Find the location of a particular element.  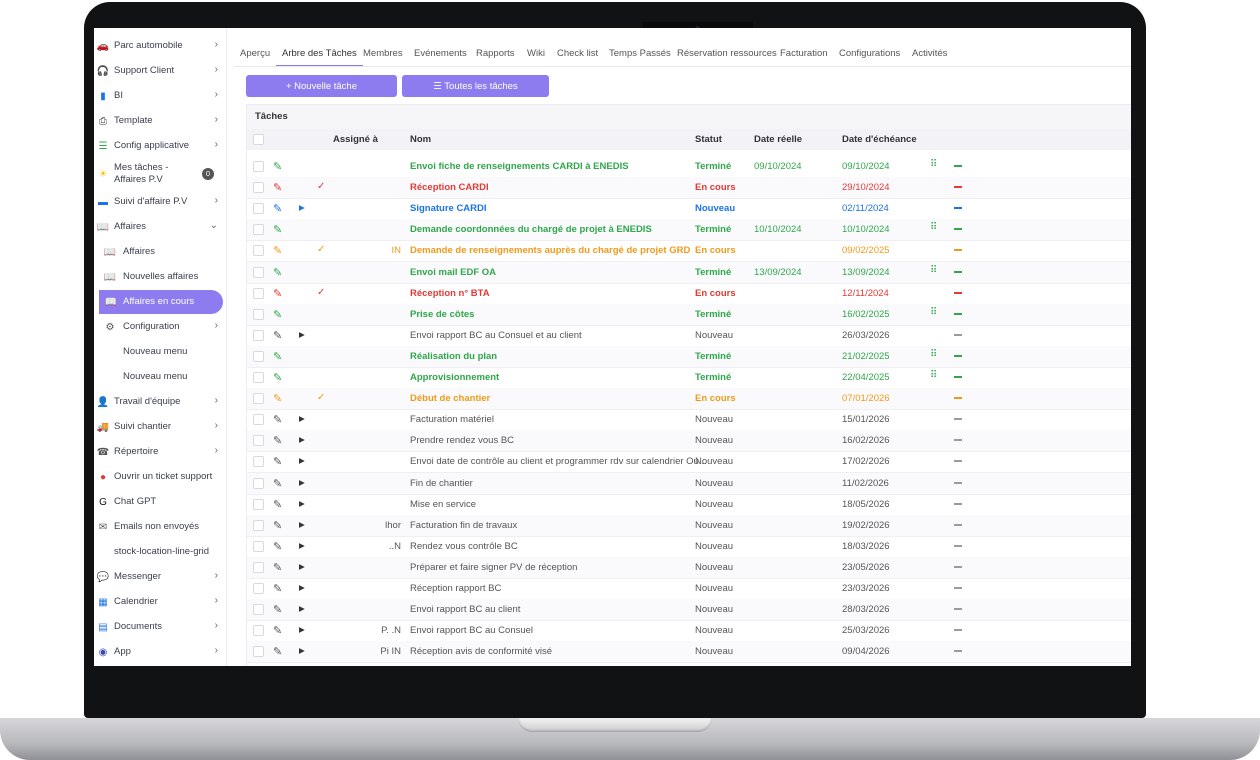

sidebar-item-6: ▬ Suivi d'affaire P.V › is located at coordinates (160, 202).